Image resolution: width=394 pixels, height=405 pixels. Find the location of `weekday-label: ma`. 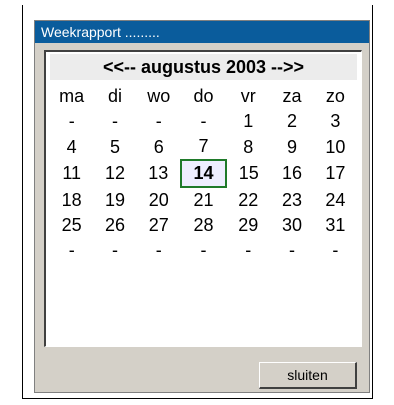

weekday-label: ma is located at coordinates (72, 96).